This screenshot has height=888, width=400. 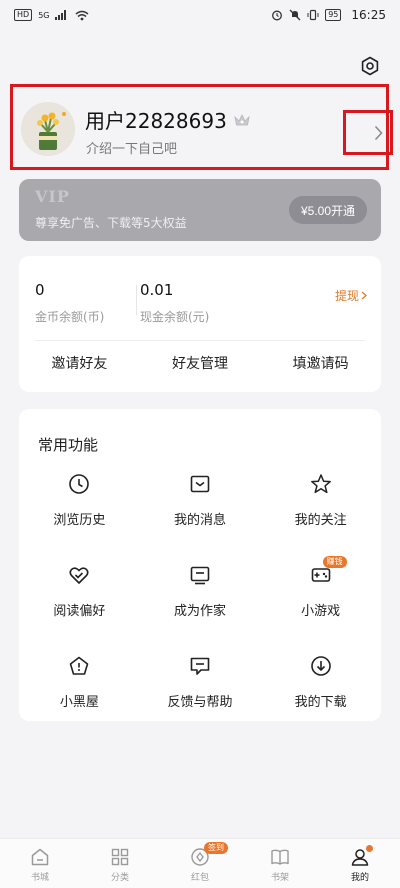 I want to click on clock-time: 16:25, so click(x=368, y=15).